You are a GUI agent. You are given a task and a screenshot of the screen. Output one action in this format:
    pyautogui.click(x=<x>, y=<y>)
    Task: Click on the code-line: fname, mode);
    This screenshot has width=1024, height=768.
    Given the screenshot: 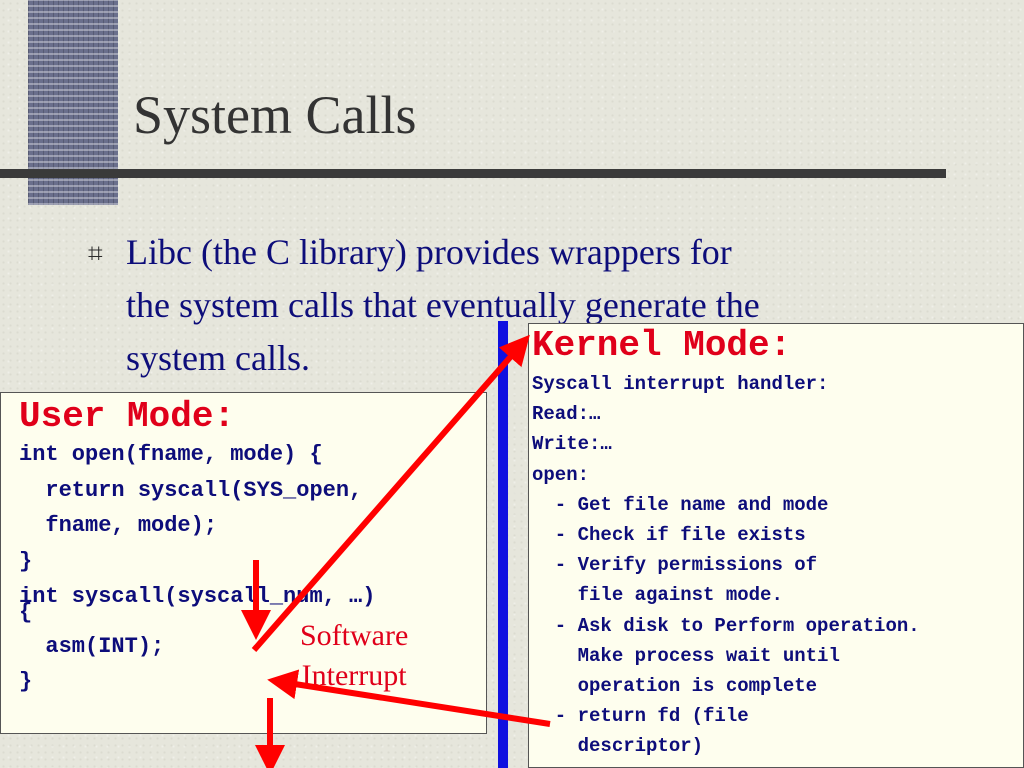 What is the action you would take?
    pyautogui.click(x=118, y=525)
    